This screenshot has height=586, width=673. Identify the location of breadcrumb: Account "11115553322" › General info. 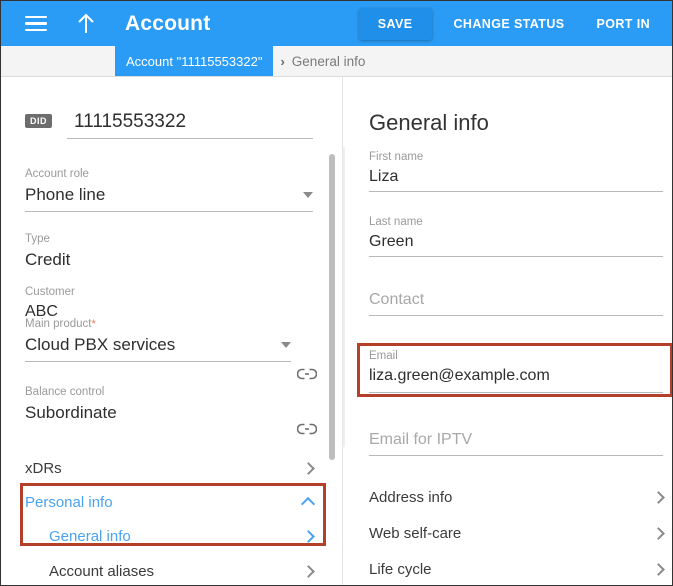
(336, 61).